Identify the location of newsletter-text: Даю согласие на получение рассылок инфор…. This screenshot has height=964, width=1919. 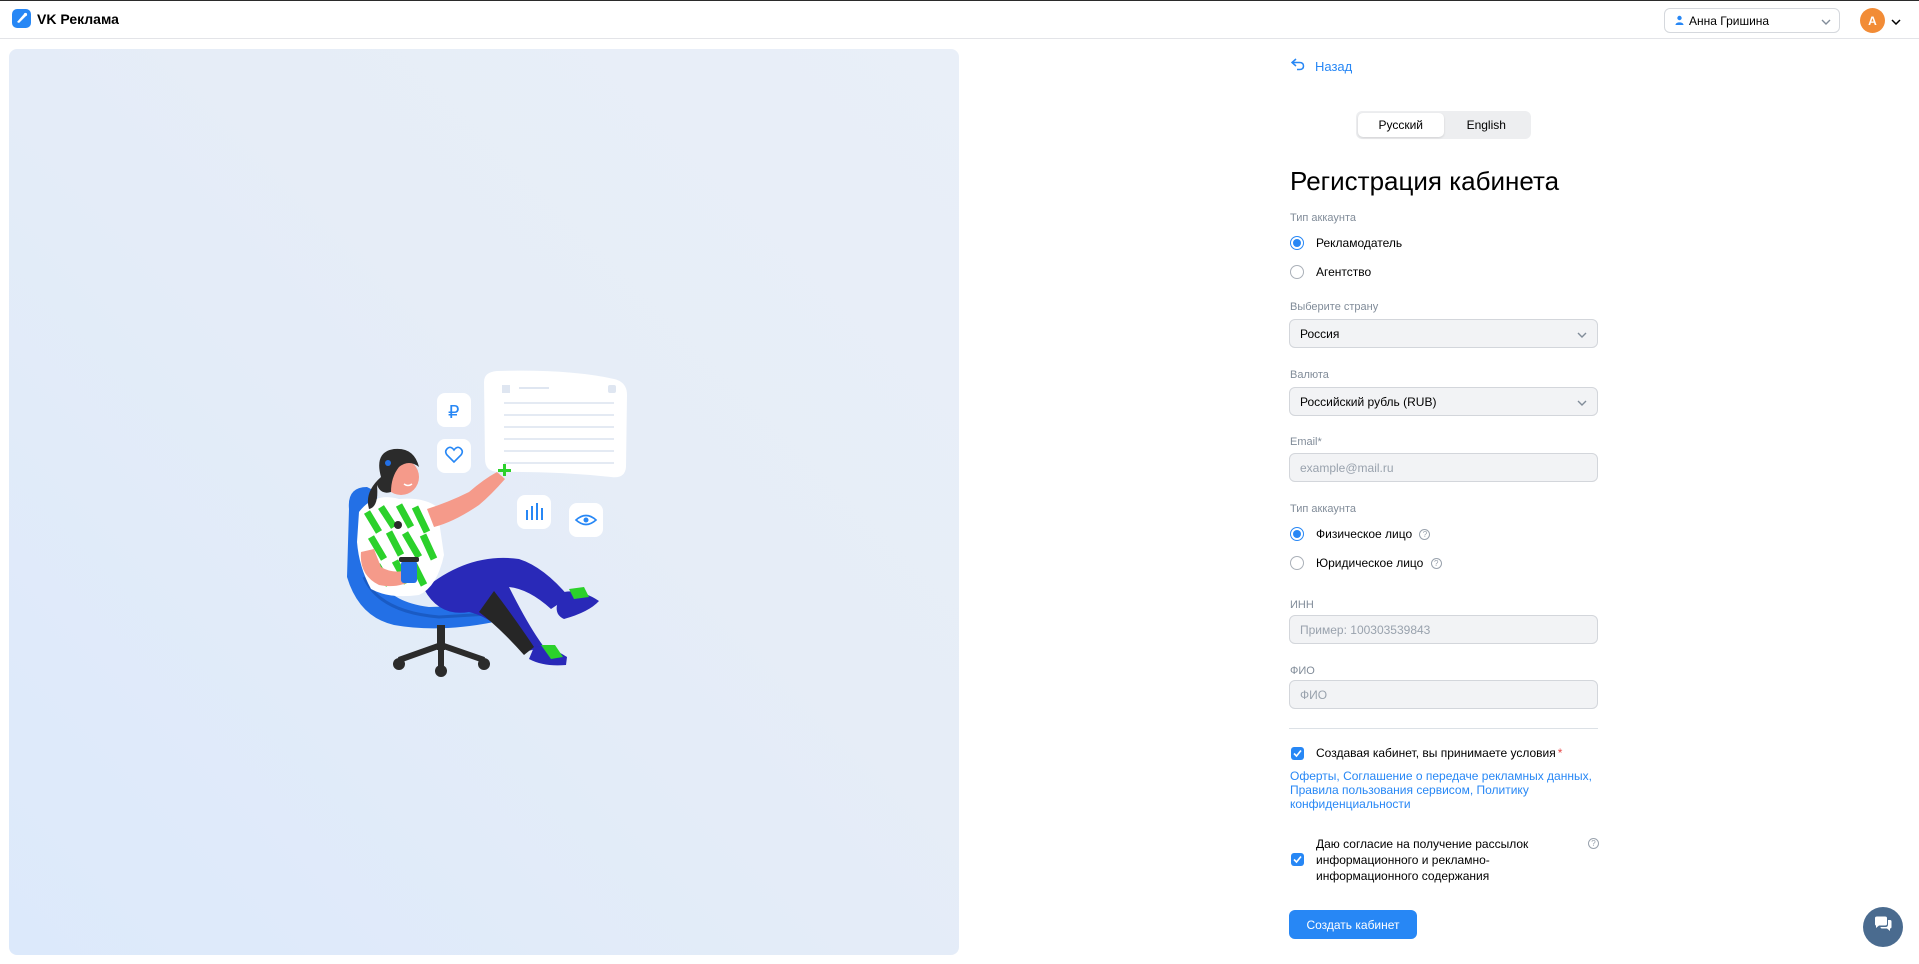
(1446, 860).